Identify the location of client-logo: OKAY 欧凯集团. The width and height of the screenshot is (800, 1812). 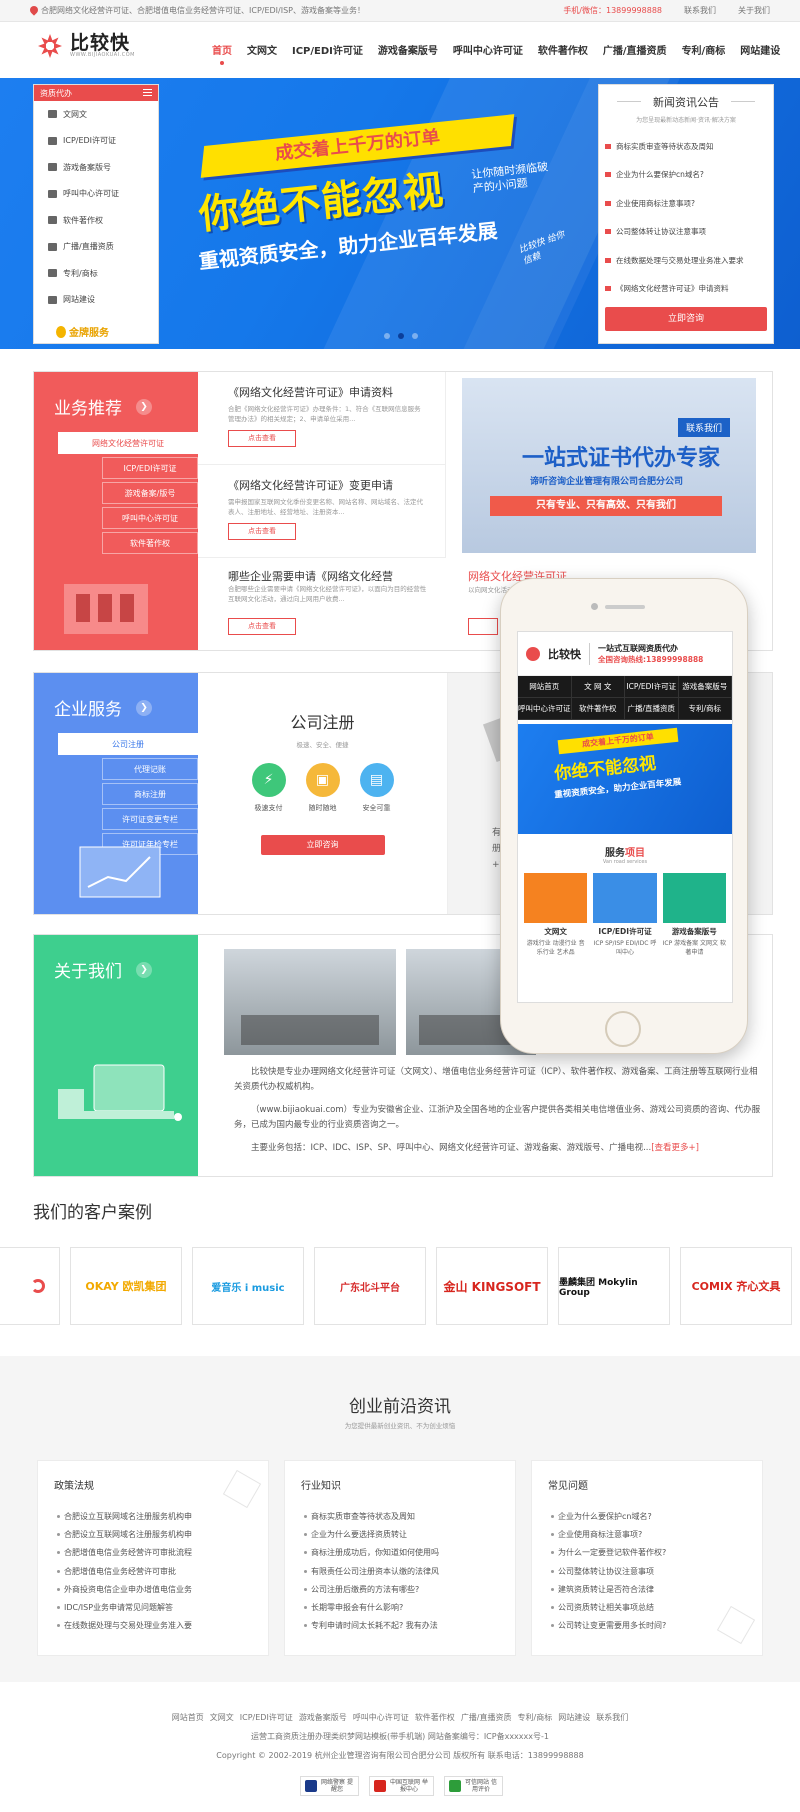
(126, 1286).